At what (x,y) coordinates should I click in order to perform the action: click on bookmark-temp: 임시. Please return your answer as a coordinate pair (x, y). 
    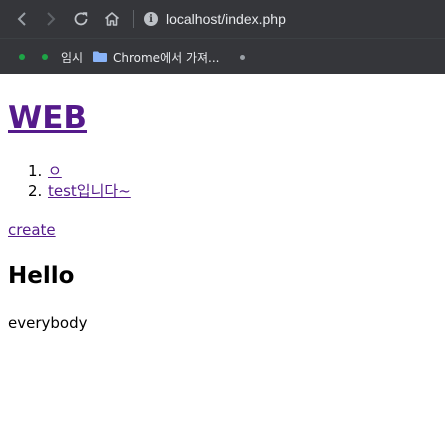
    Looking at the image, I should click on (72, 57).